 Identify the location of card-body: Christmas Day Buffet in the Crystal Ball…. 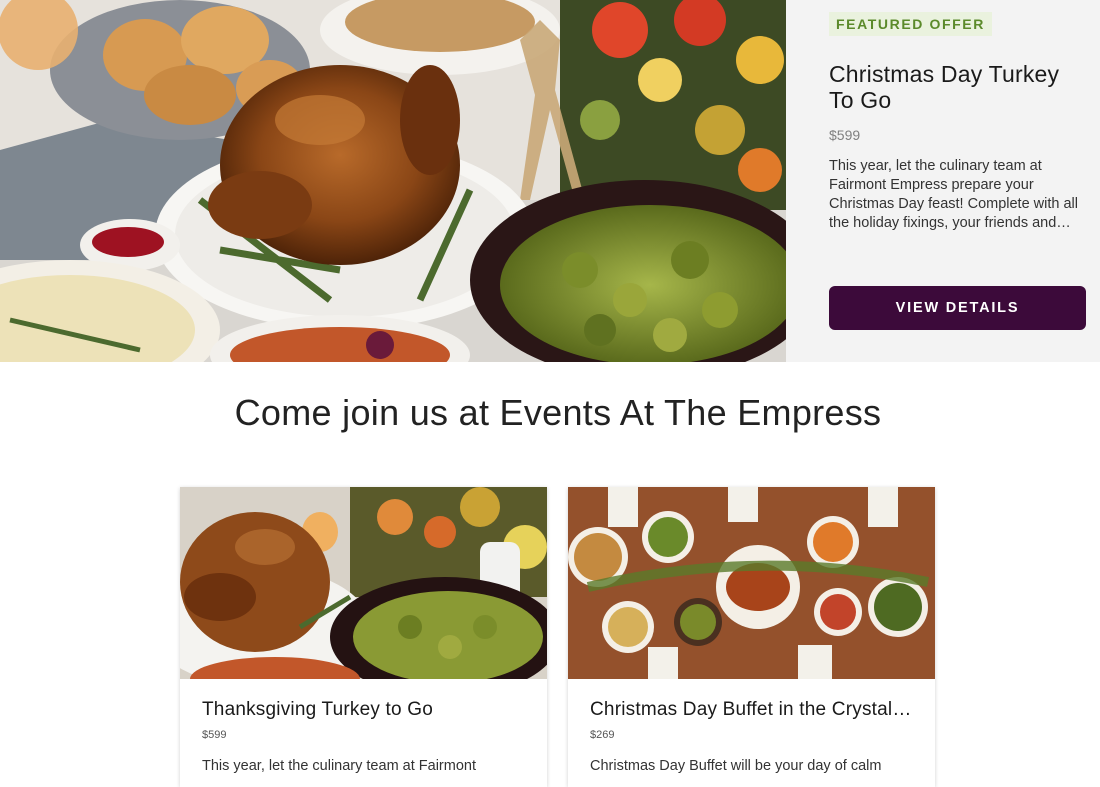
(751, 727).